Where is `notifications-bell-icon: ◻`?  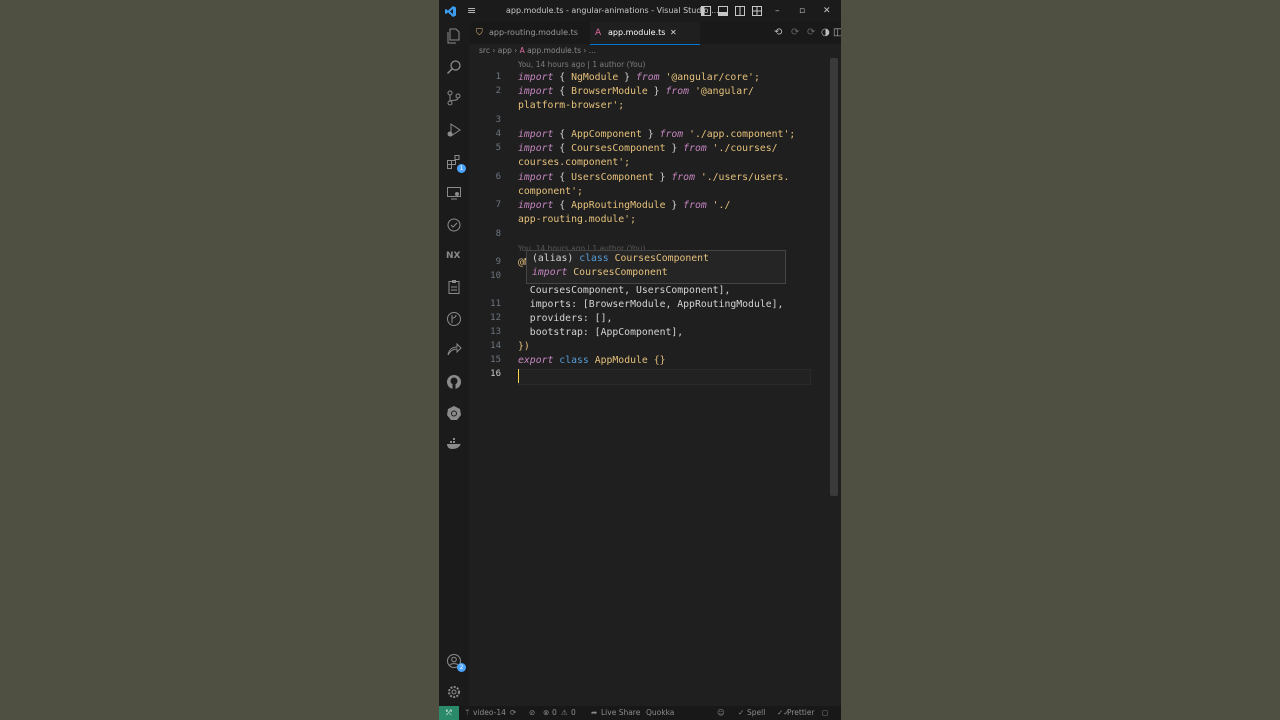
notifications-bell-icon: ◻ is located at coordinates (825, 713).